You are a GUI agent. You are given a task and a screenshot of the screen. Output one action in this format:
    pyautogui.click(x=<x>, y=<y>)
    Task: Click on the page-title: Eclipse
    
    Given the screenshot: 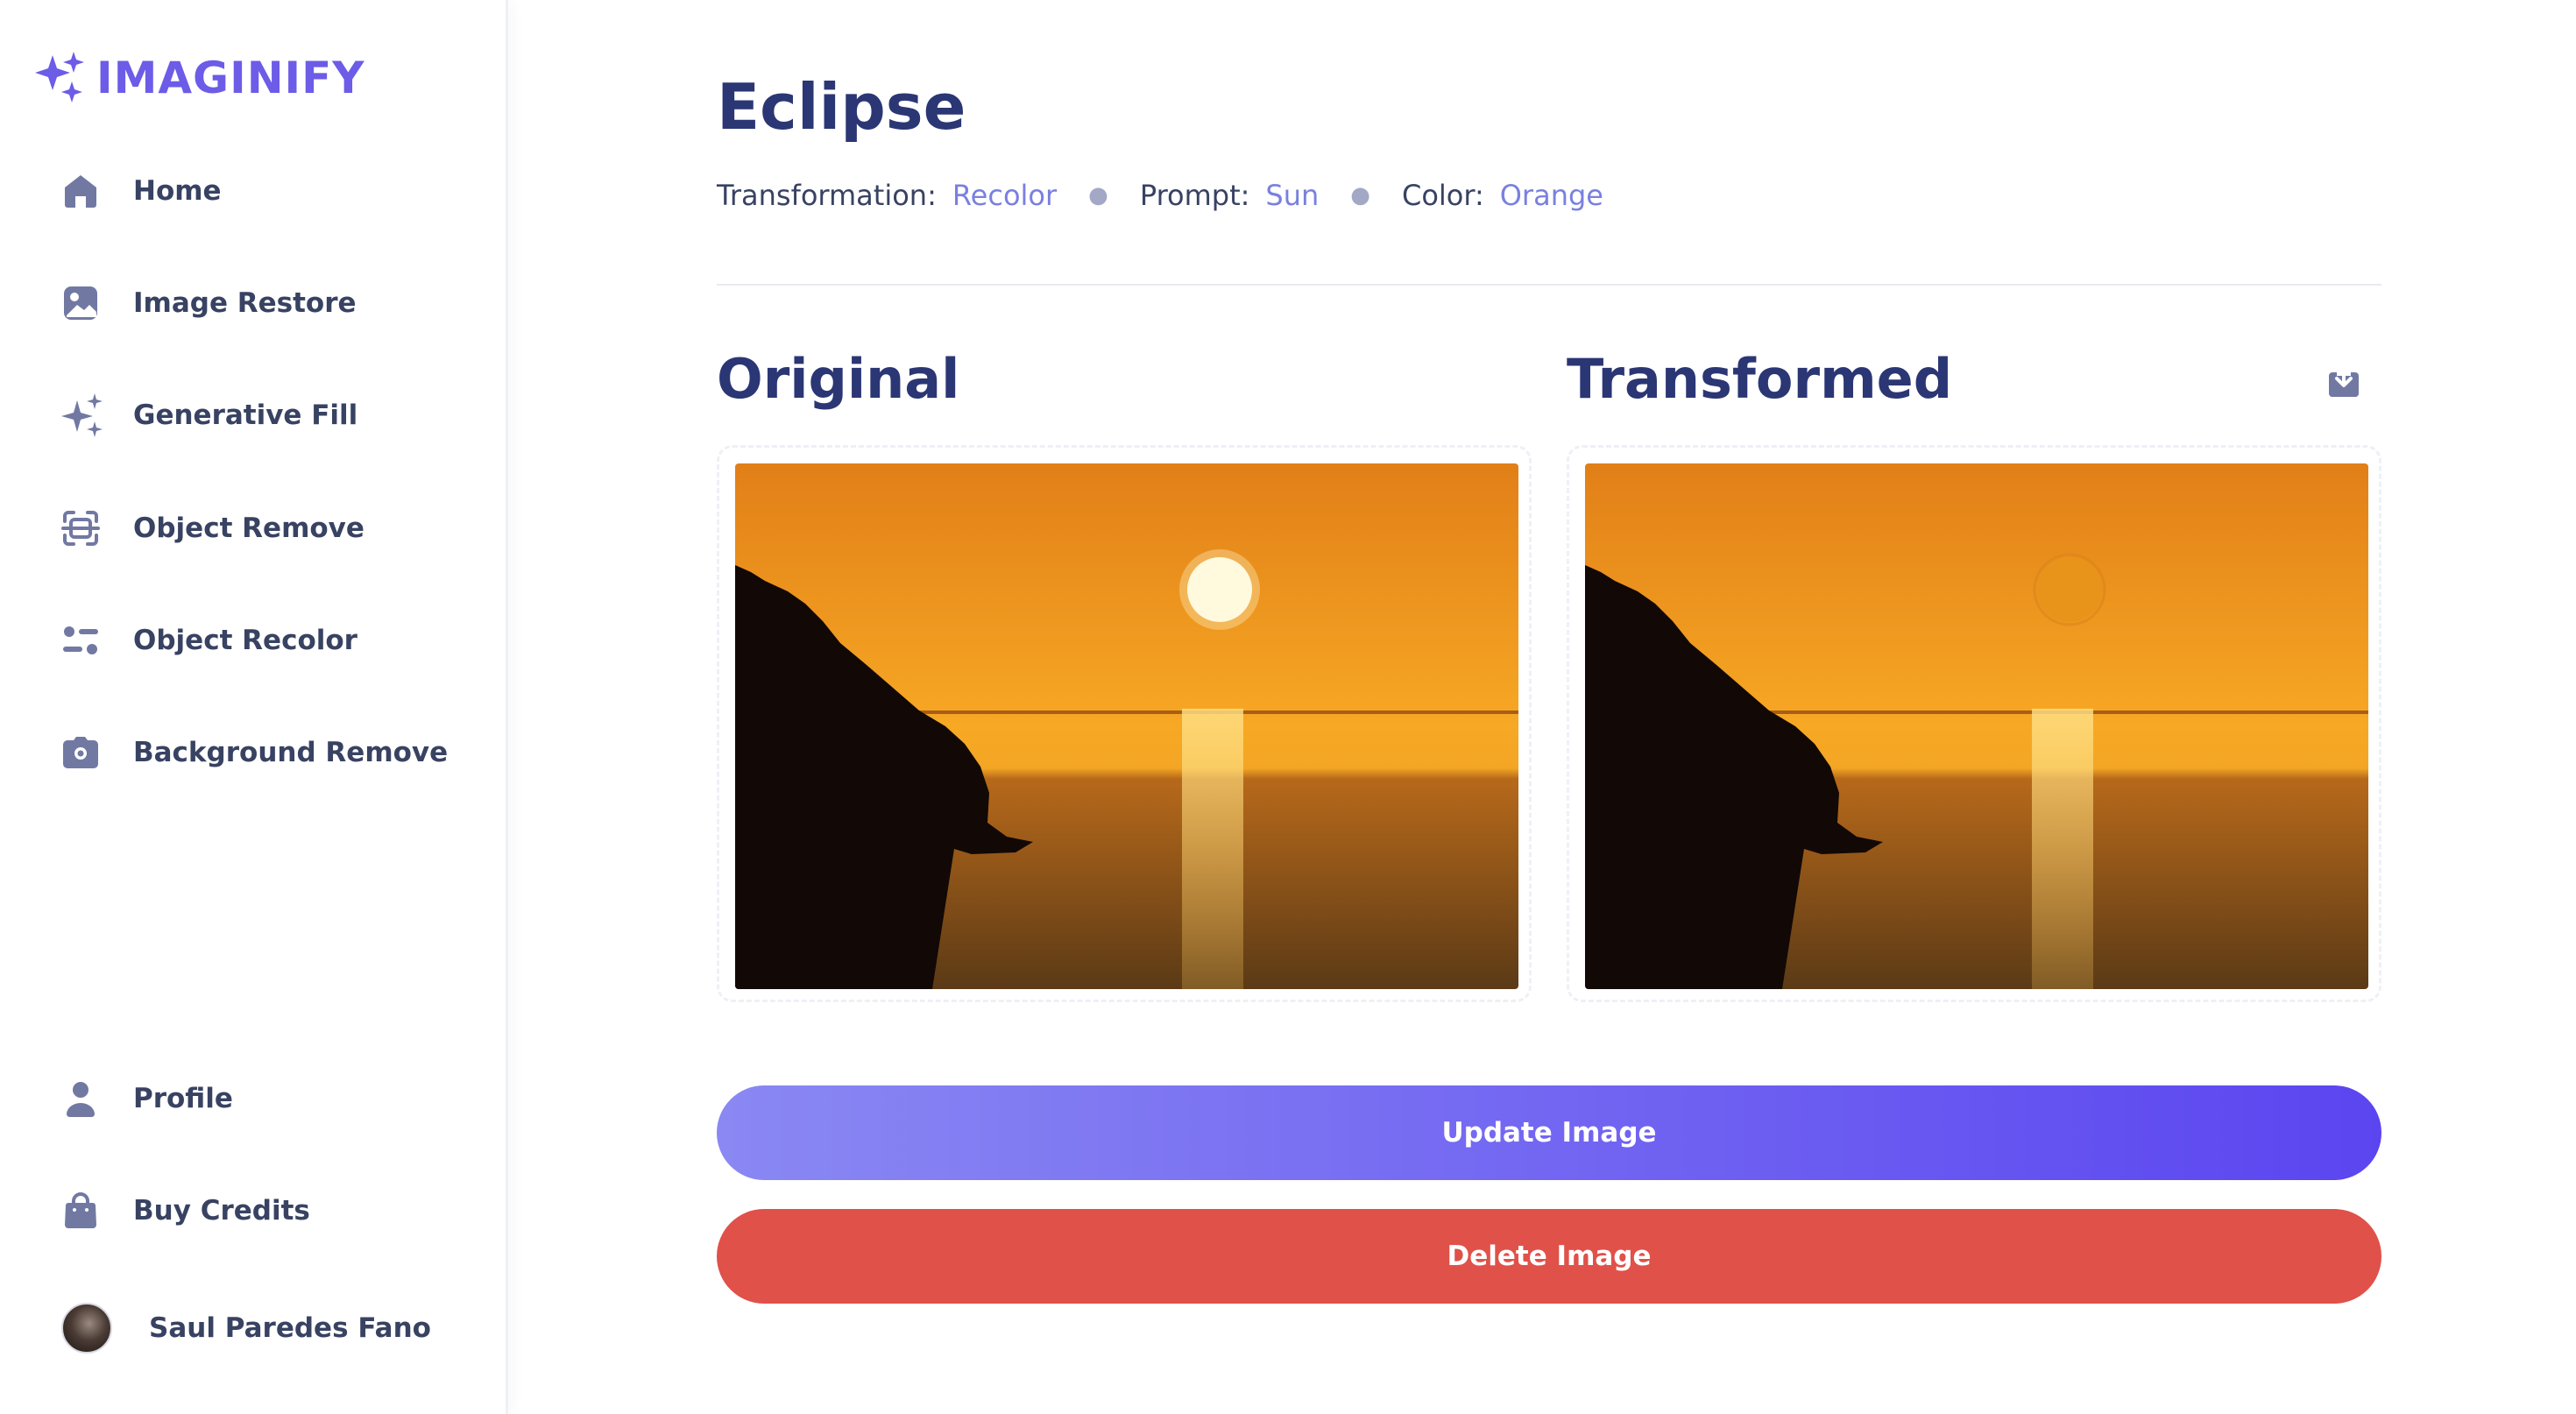 What is the action you would take?
    pyautogui.click(x=841, y=107)
    